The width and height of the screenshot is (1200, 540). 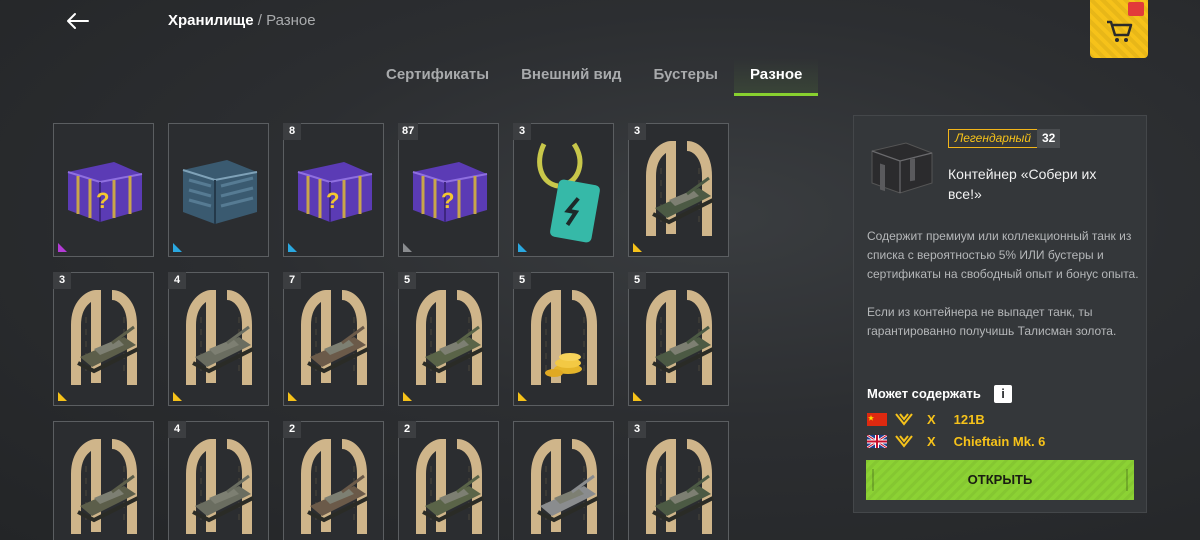 What do you see at coordinates (776, 77) in the screenshot?
I see `tab-misc: Разное` at bounding box center [776, 77].